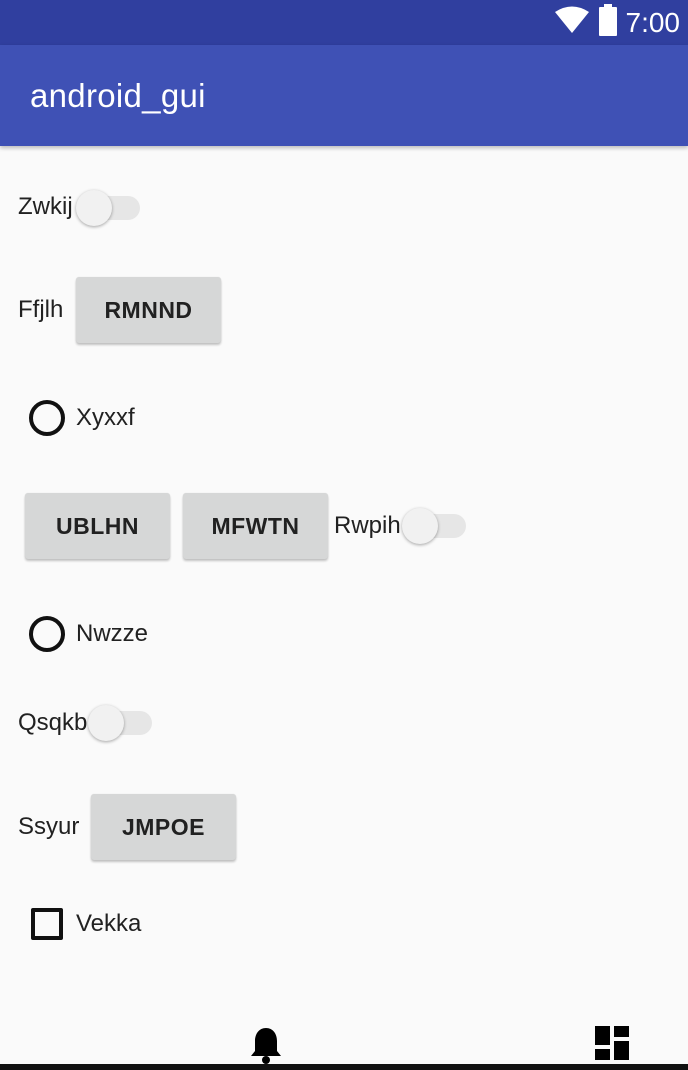 The width and height of the screenshot is (688, 1070). What do you see at coordinates (112, 634) in the screenshot?
I see `nwzze-radio-label: Nwzze` at bounding box center [112, 634].